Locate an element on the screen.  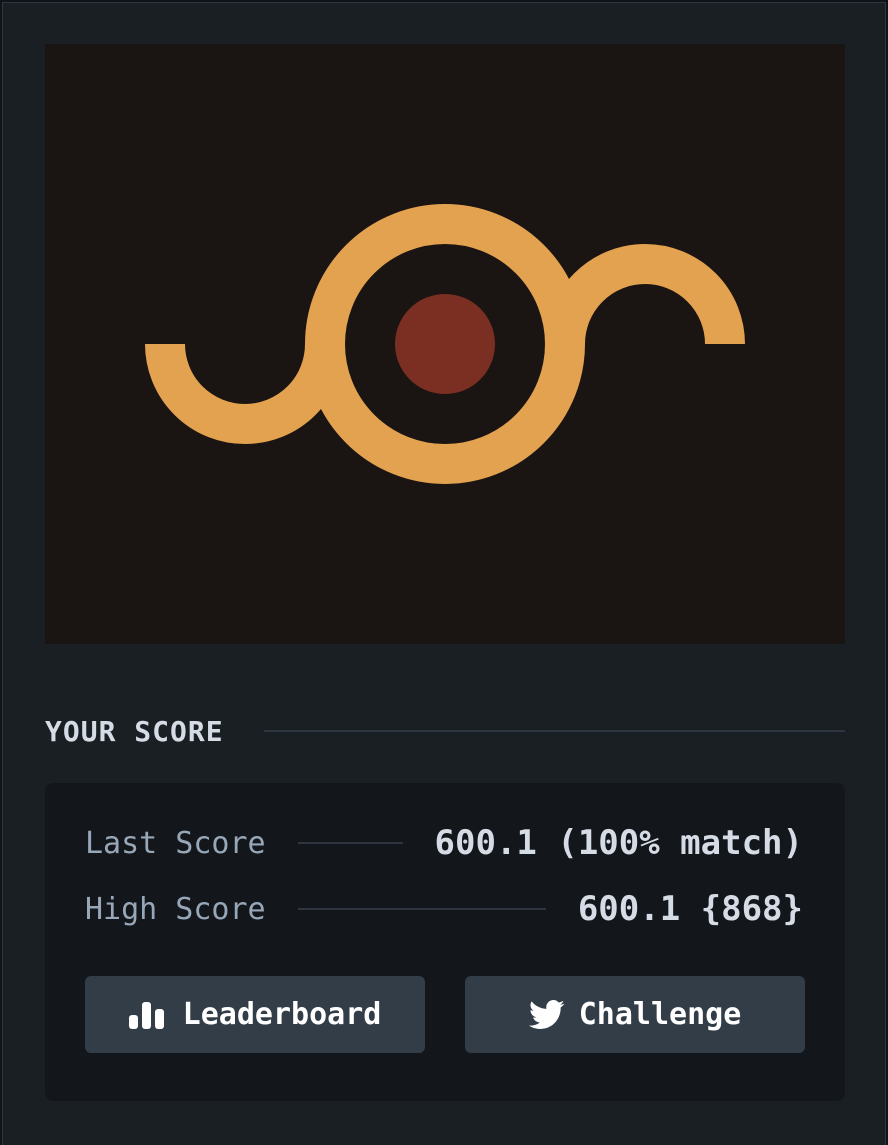
right-hook-arc is located at coordinates (645, 294).